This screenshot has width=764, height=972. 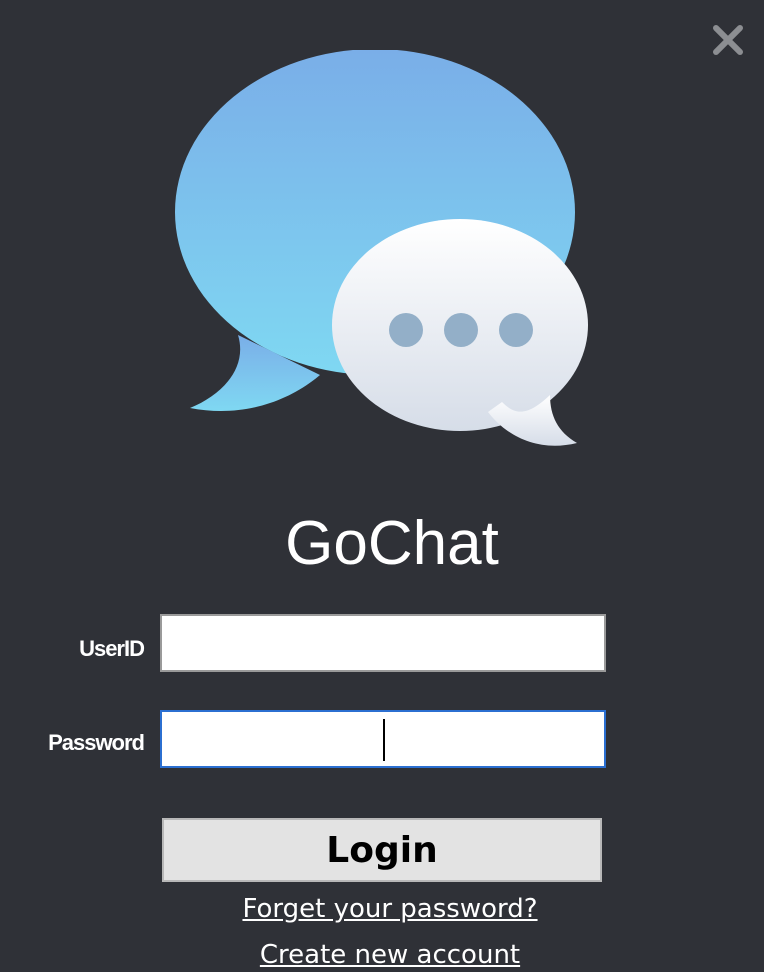 I want to click on userid-label: UserID, so click(x=112, y=648).